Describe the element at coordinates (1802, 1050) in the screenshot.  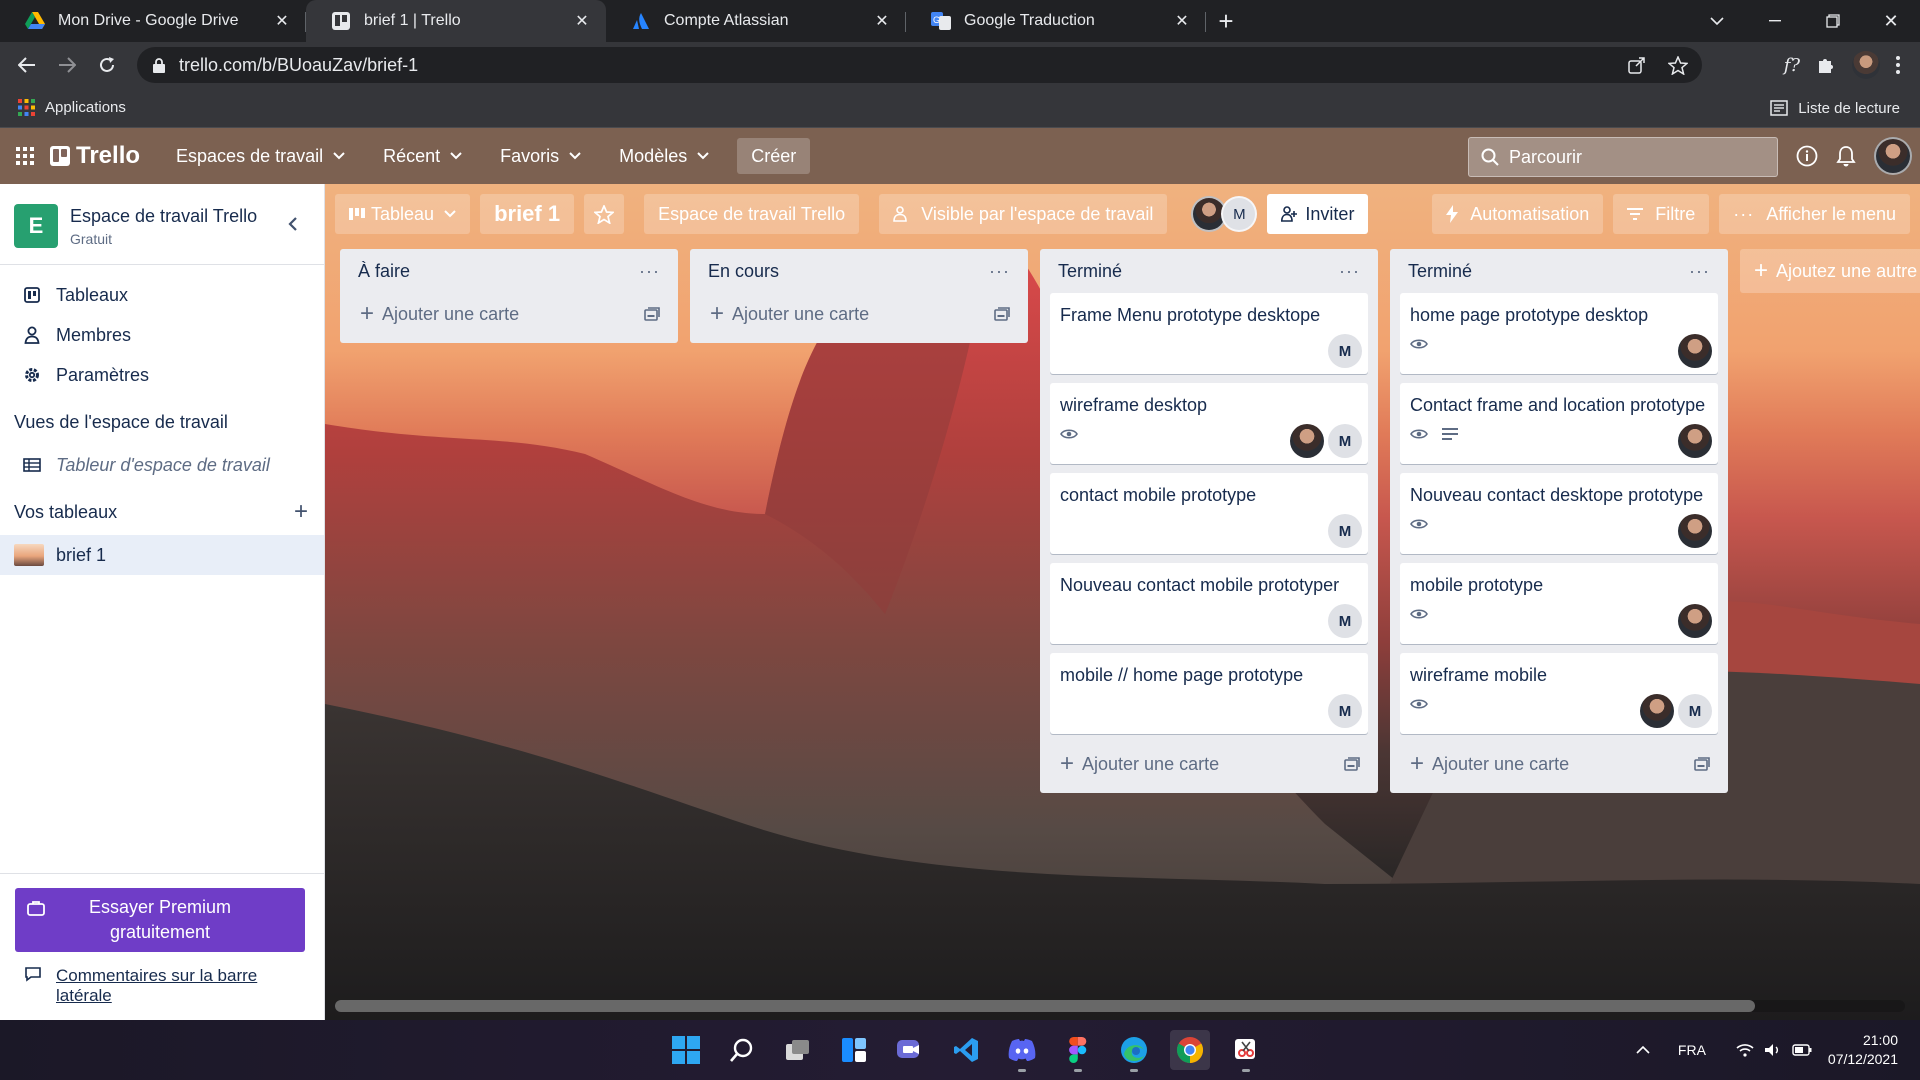
I see `battery-icon` at that location.